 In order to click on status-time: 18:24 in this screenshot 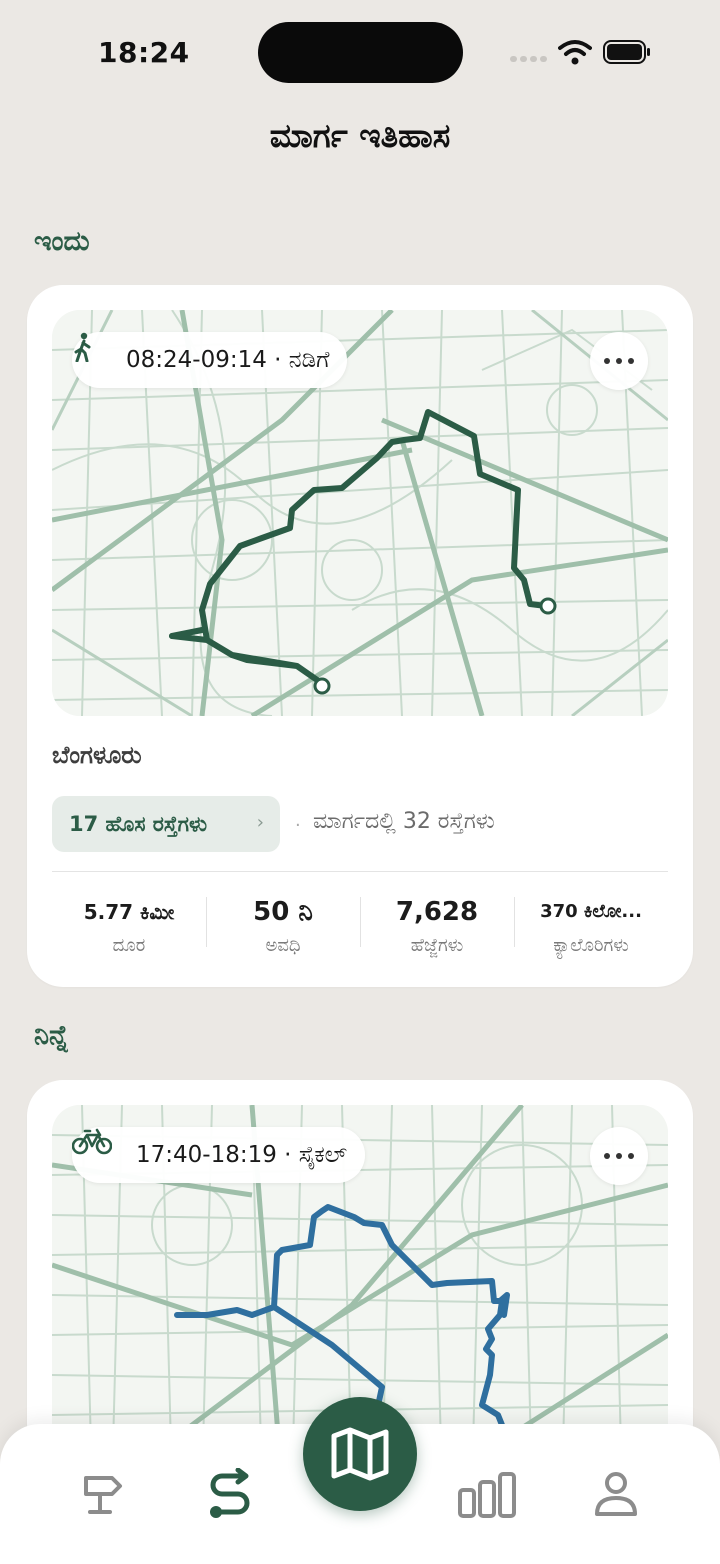, I will do `click(144, 52)`.